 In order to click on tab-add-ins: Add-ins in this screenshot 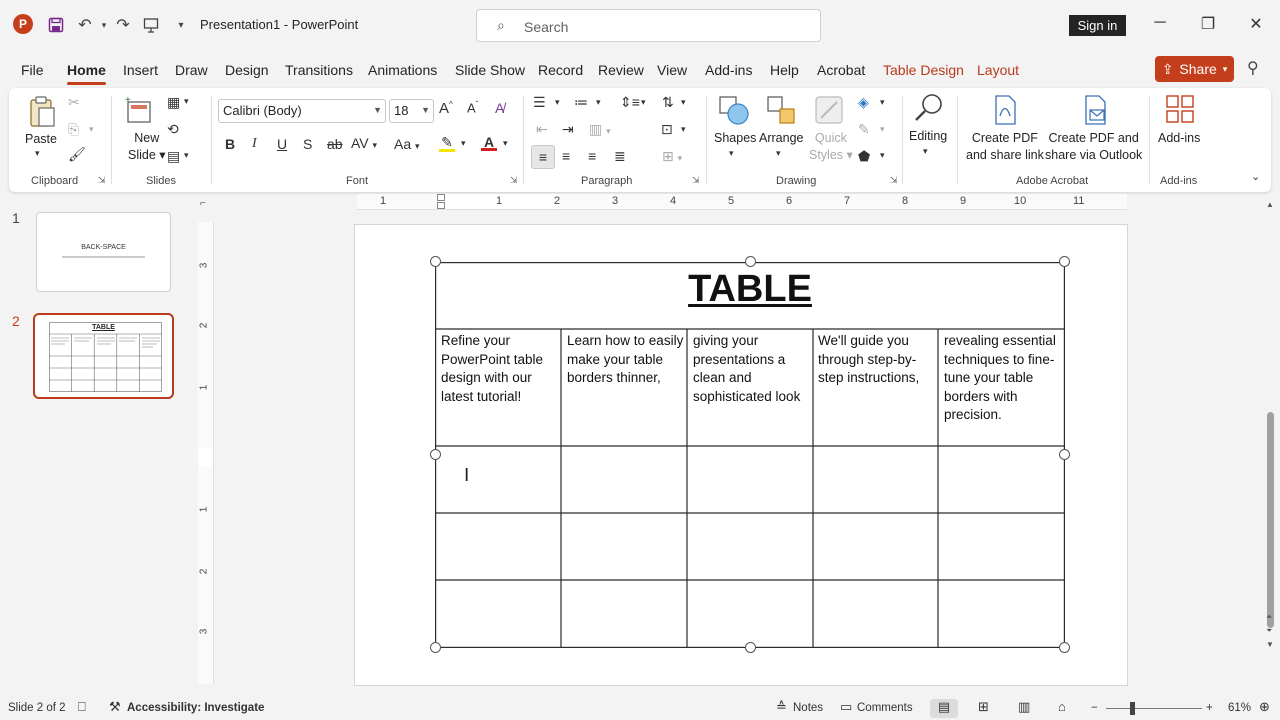, I will do `click(728, 70)`.